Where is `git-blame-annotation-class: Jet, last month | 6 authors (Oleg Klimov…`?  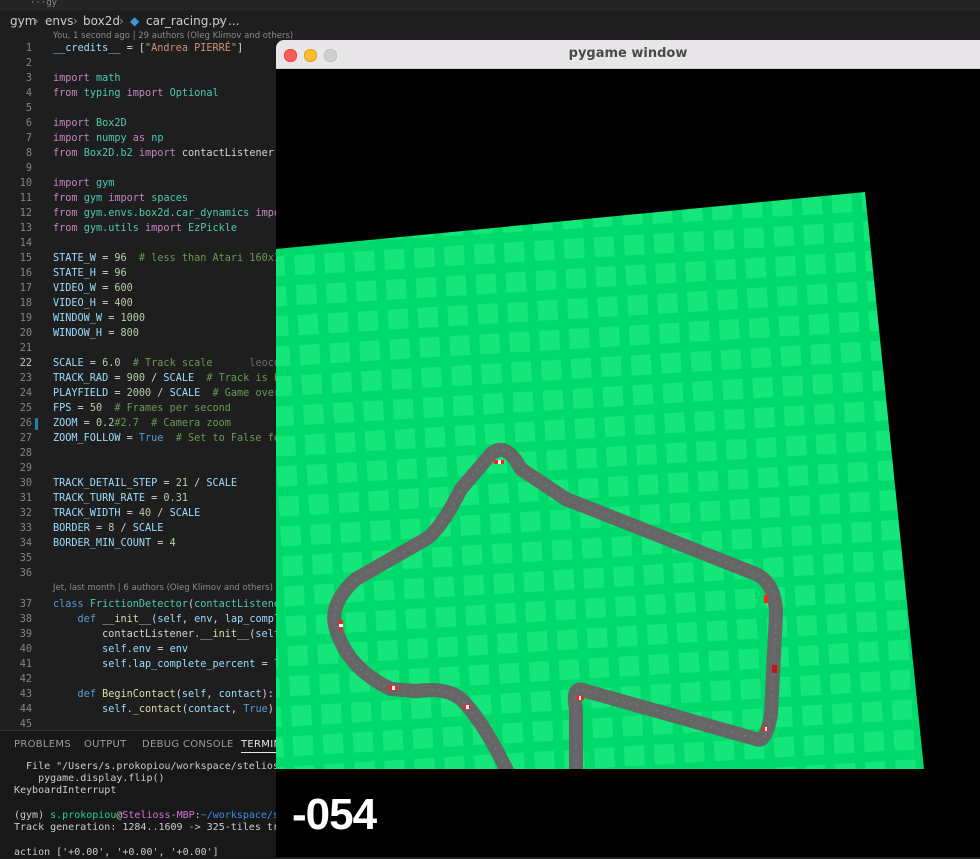 git-blame-annotation-class: Jet, last month | 6 authors (Oleg Klimov… is located at coordinates (163, 588).